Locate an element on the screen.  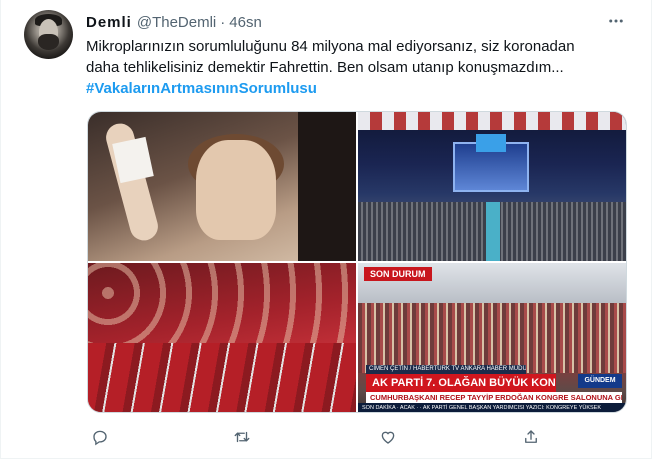
image-red-jackets is located at coordinates (222, 377).